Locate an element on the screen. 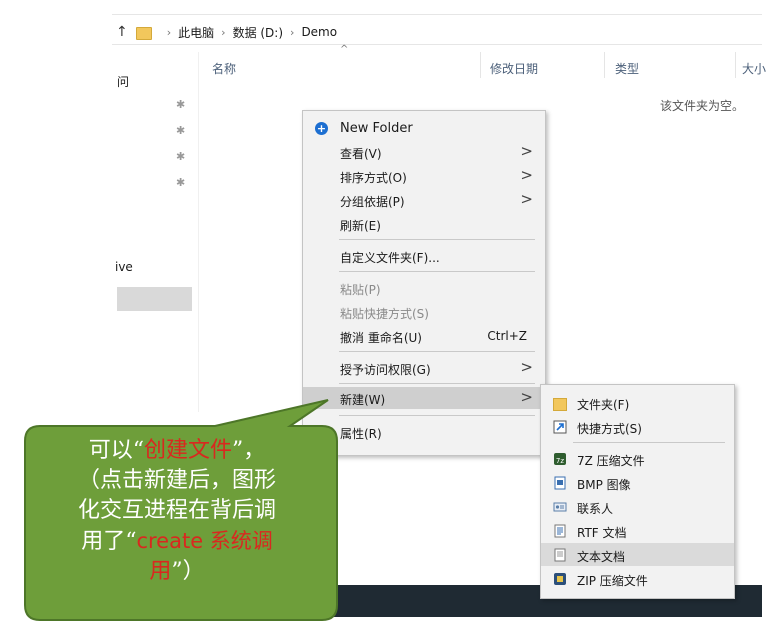 This screenshot has height=623, width=774. callout-line-3: 化交互进程在背后调 is located at coordinates (176, 510).